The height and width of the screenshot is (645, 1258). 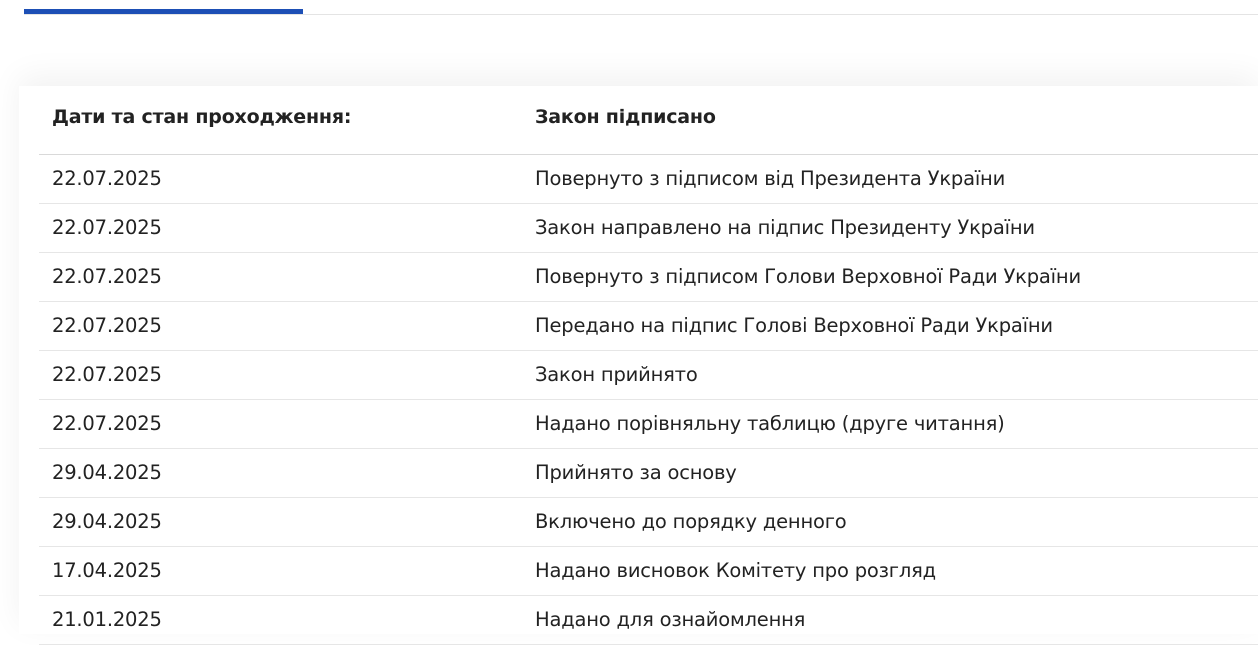 What do you see at coordinates (735, 570) in the screenshot?
I see `row-event: Надано висновок Комітету про розгляд` at bounding box center [735, 570].